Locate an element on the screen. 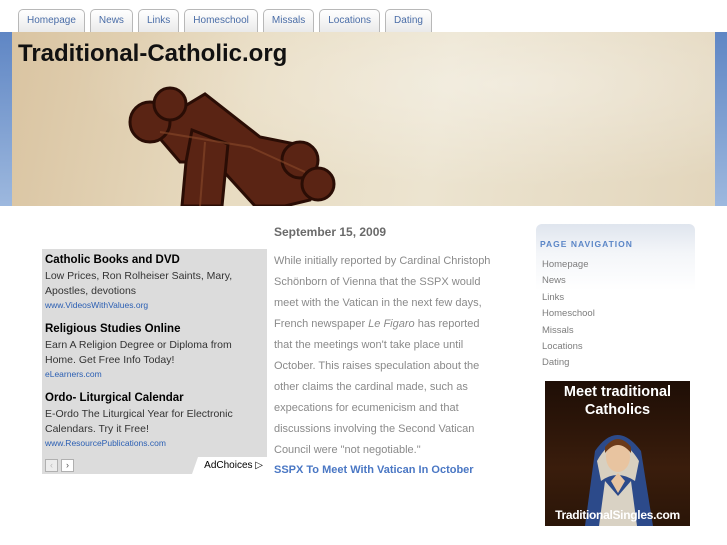 This screenshot has width=727, height=545. pagenav-item-news: News is located at coordinates (568, 281).